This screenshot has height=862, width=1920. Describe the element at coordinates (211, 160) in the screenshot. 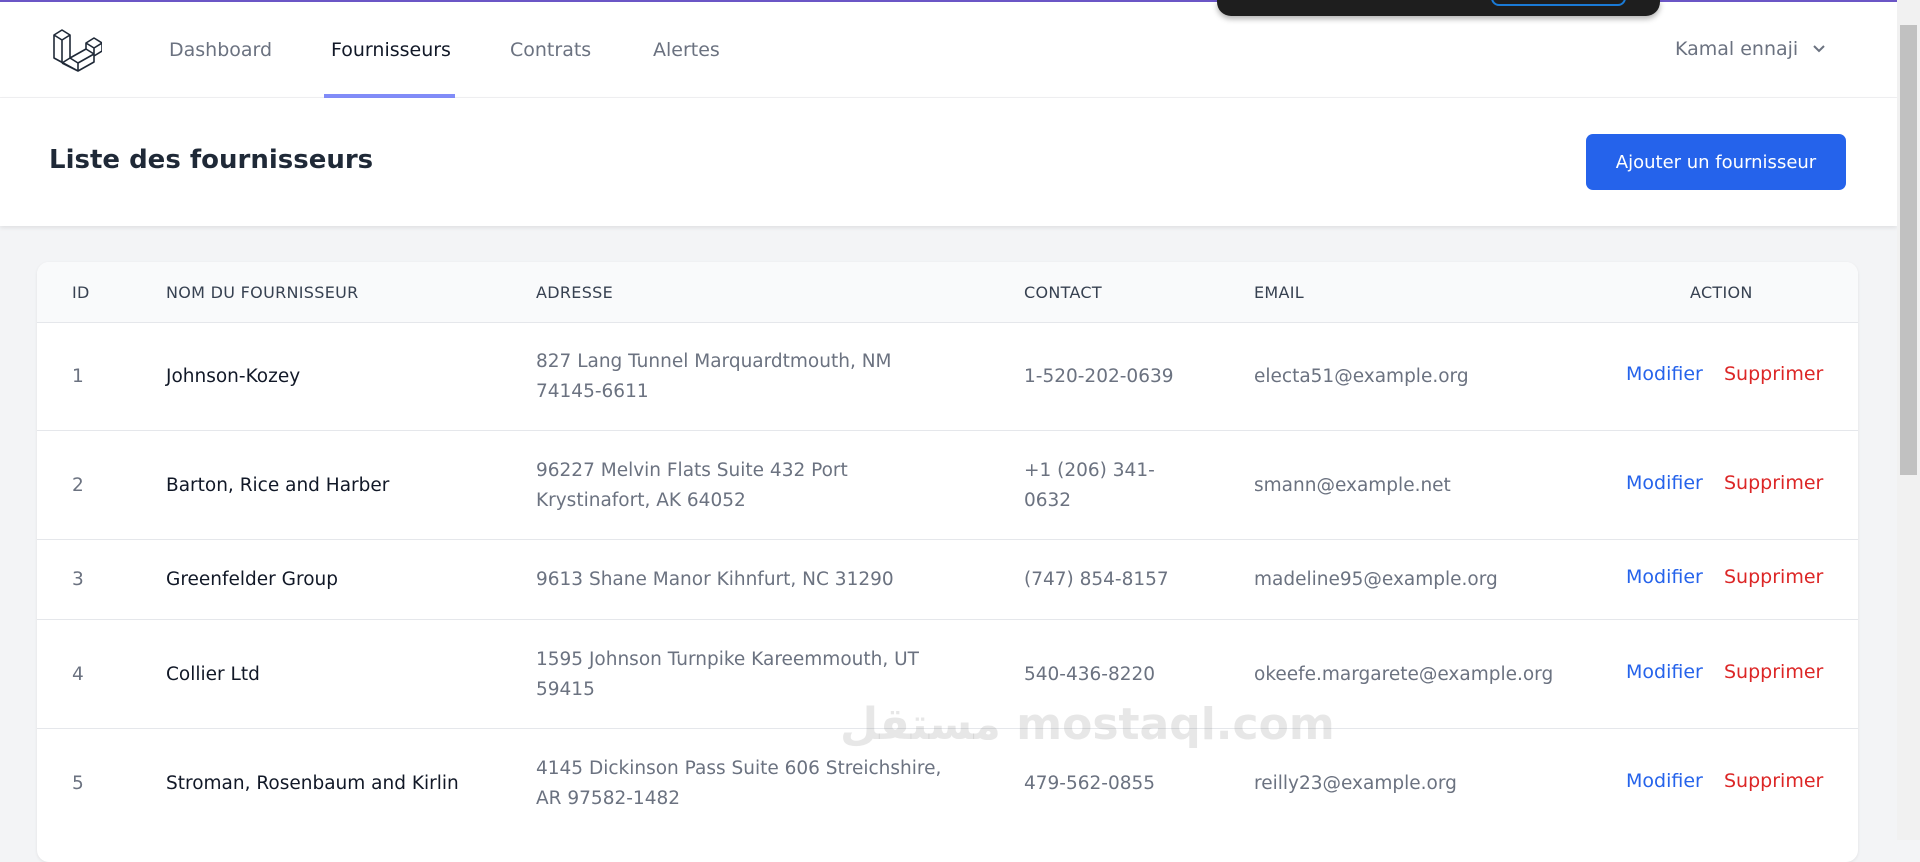

I see `page-title: Liste des fournisseurs` at that location.